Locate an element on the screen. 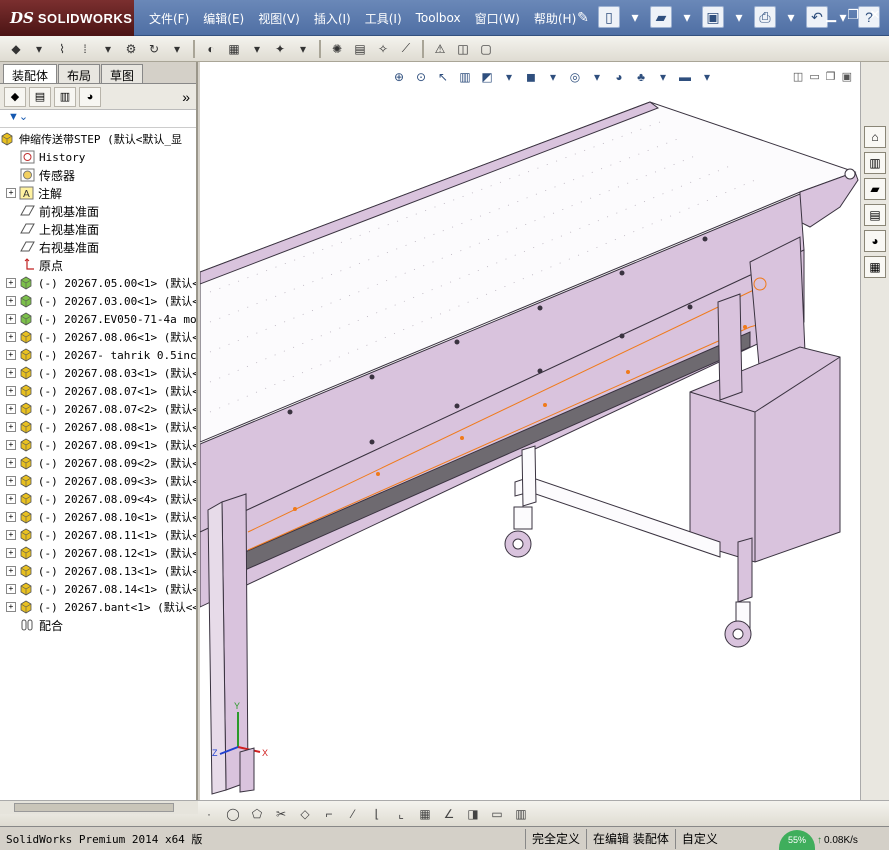 This screenshot has height=850, width=889. insert-component-icon: ◆ is located at coordinates (16, 49).